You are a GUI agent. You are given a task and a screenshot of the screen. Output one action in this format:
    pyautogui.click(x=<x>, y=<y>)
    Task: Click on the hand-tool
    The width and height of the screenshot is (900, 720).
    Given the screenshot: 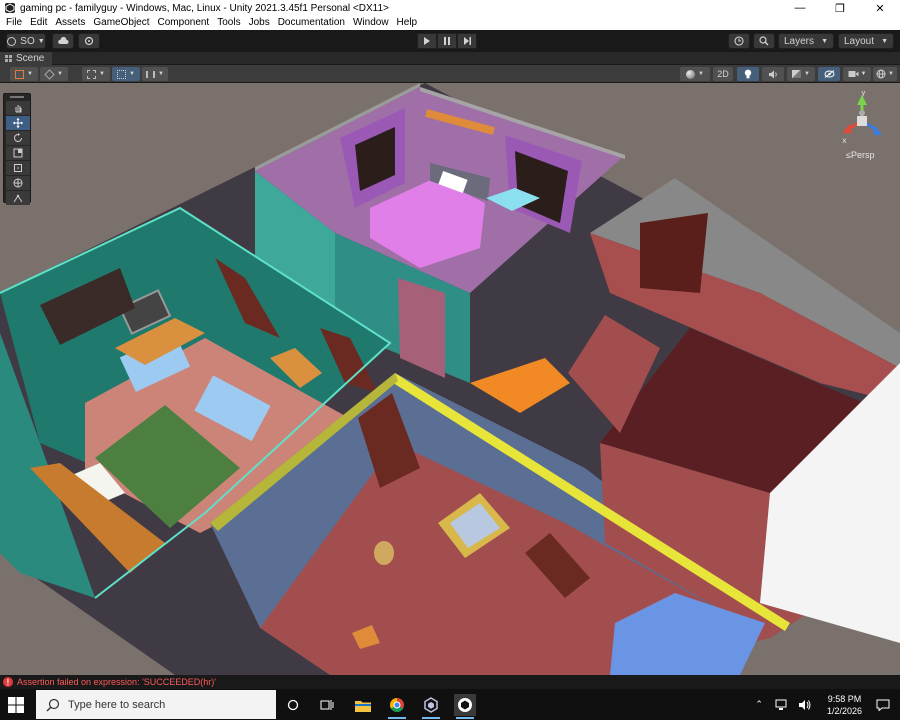 What is the action you would take?
    pyautogui.click(x=18, y=108)
    